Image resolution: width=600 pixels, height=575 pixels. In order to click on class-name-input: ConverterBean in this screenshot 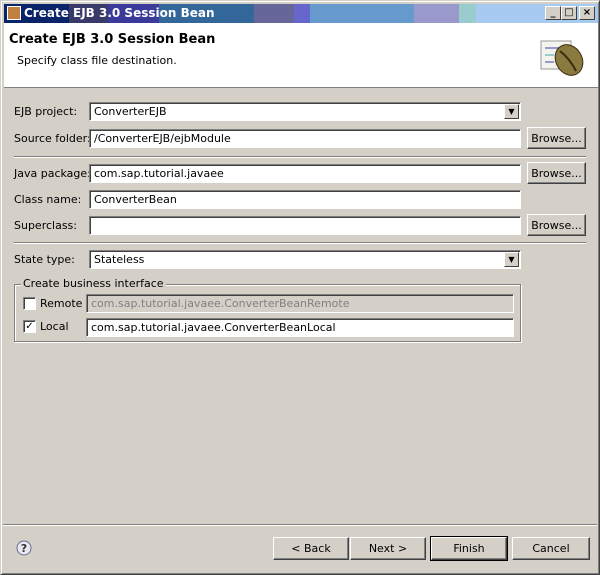, I will do `click(305, 199)`.